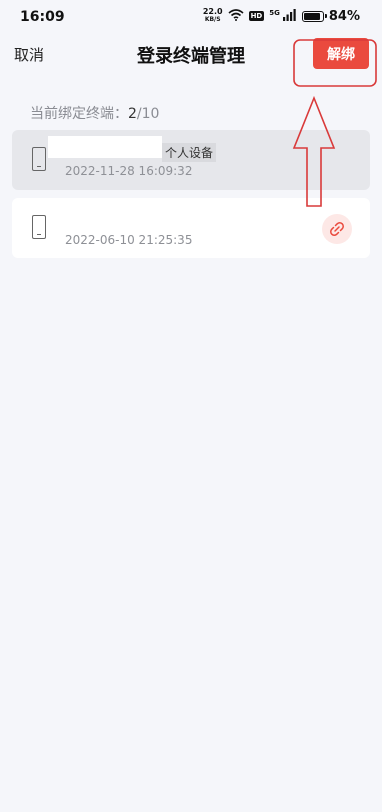  I want to click on network-speed-unit: KB/S, so click(212, 19).